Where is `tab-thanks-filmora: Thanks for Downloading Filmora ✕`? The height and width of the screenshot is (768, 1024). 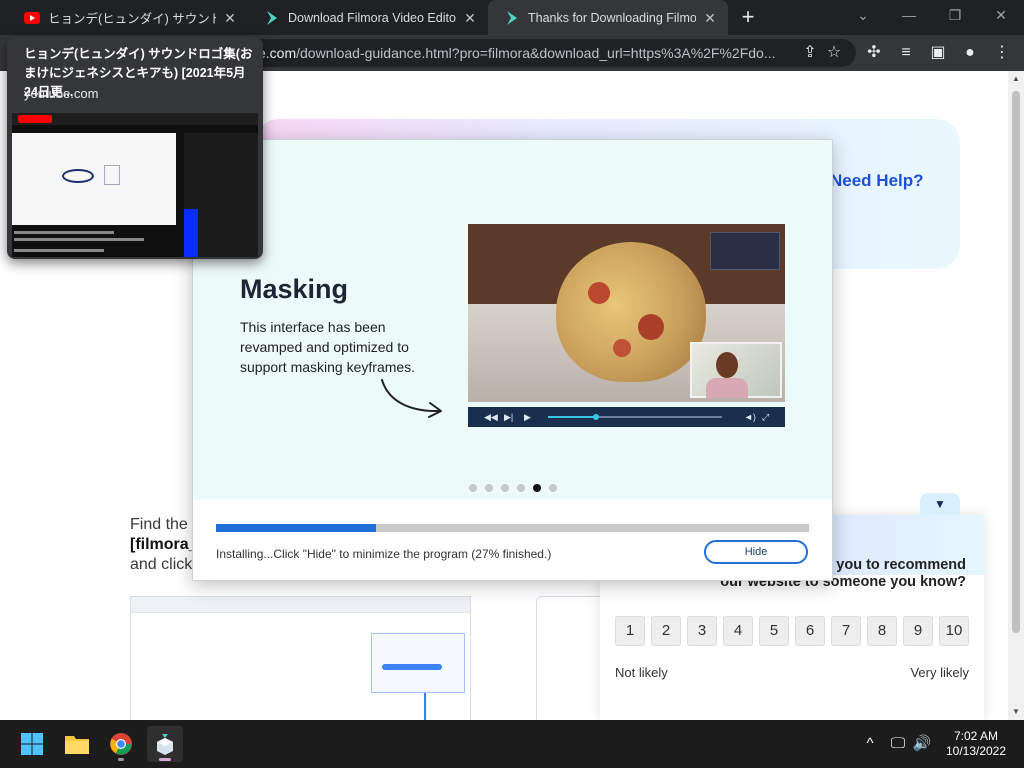 tab-thanks-filmora: Thanks for Downloading Filmora ✕ is located at coordinates (608, 17).